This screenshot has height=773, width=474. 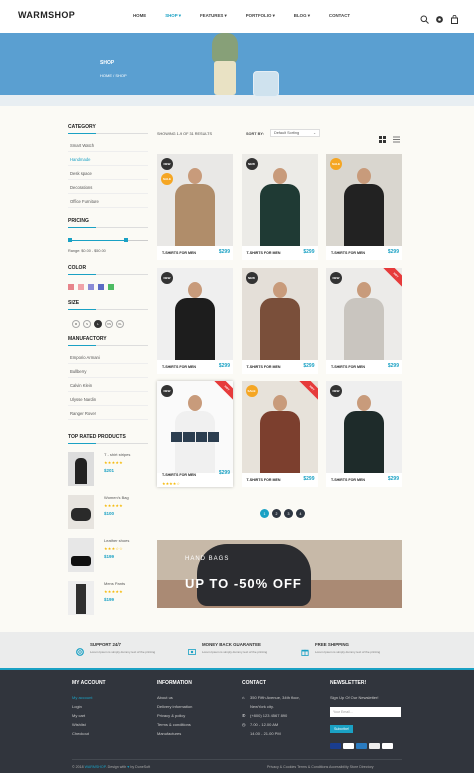 I want to click on footer-link: My cart, so click(x=89, y=715).